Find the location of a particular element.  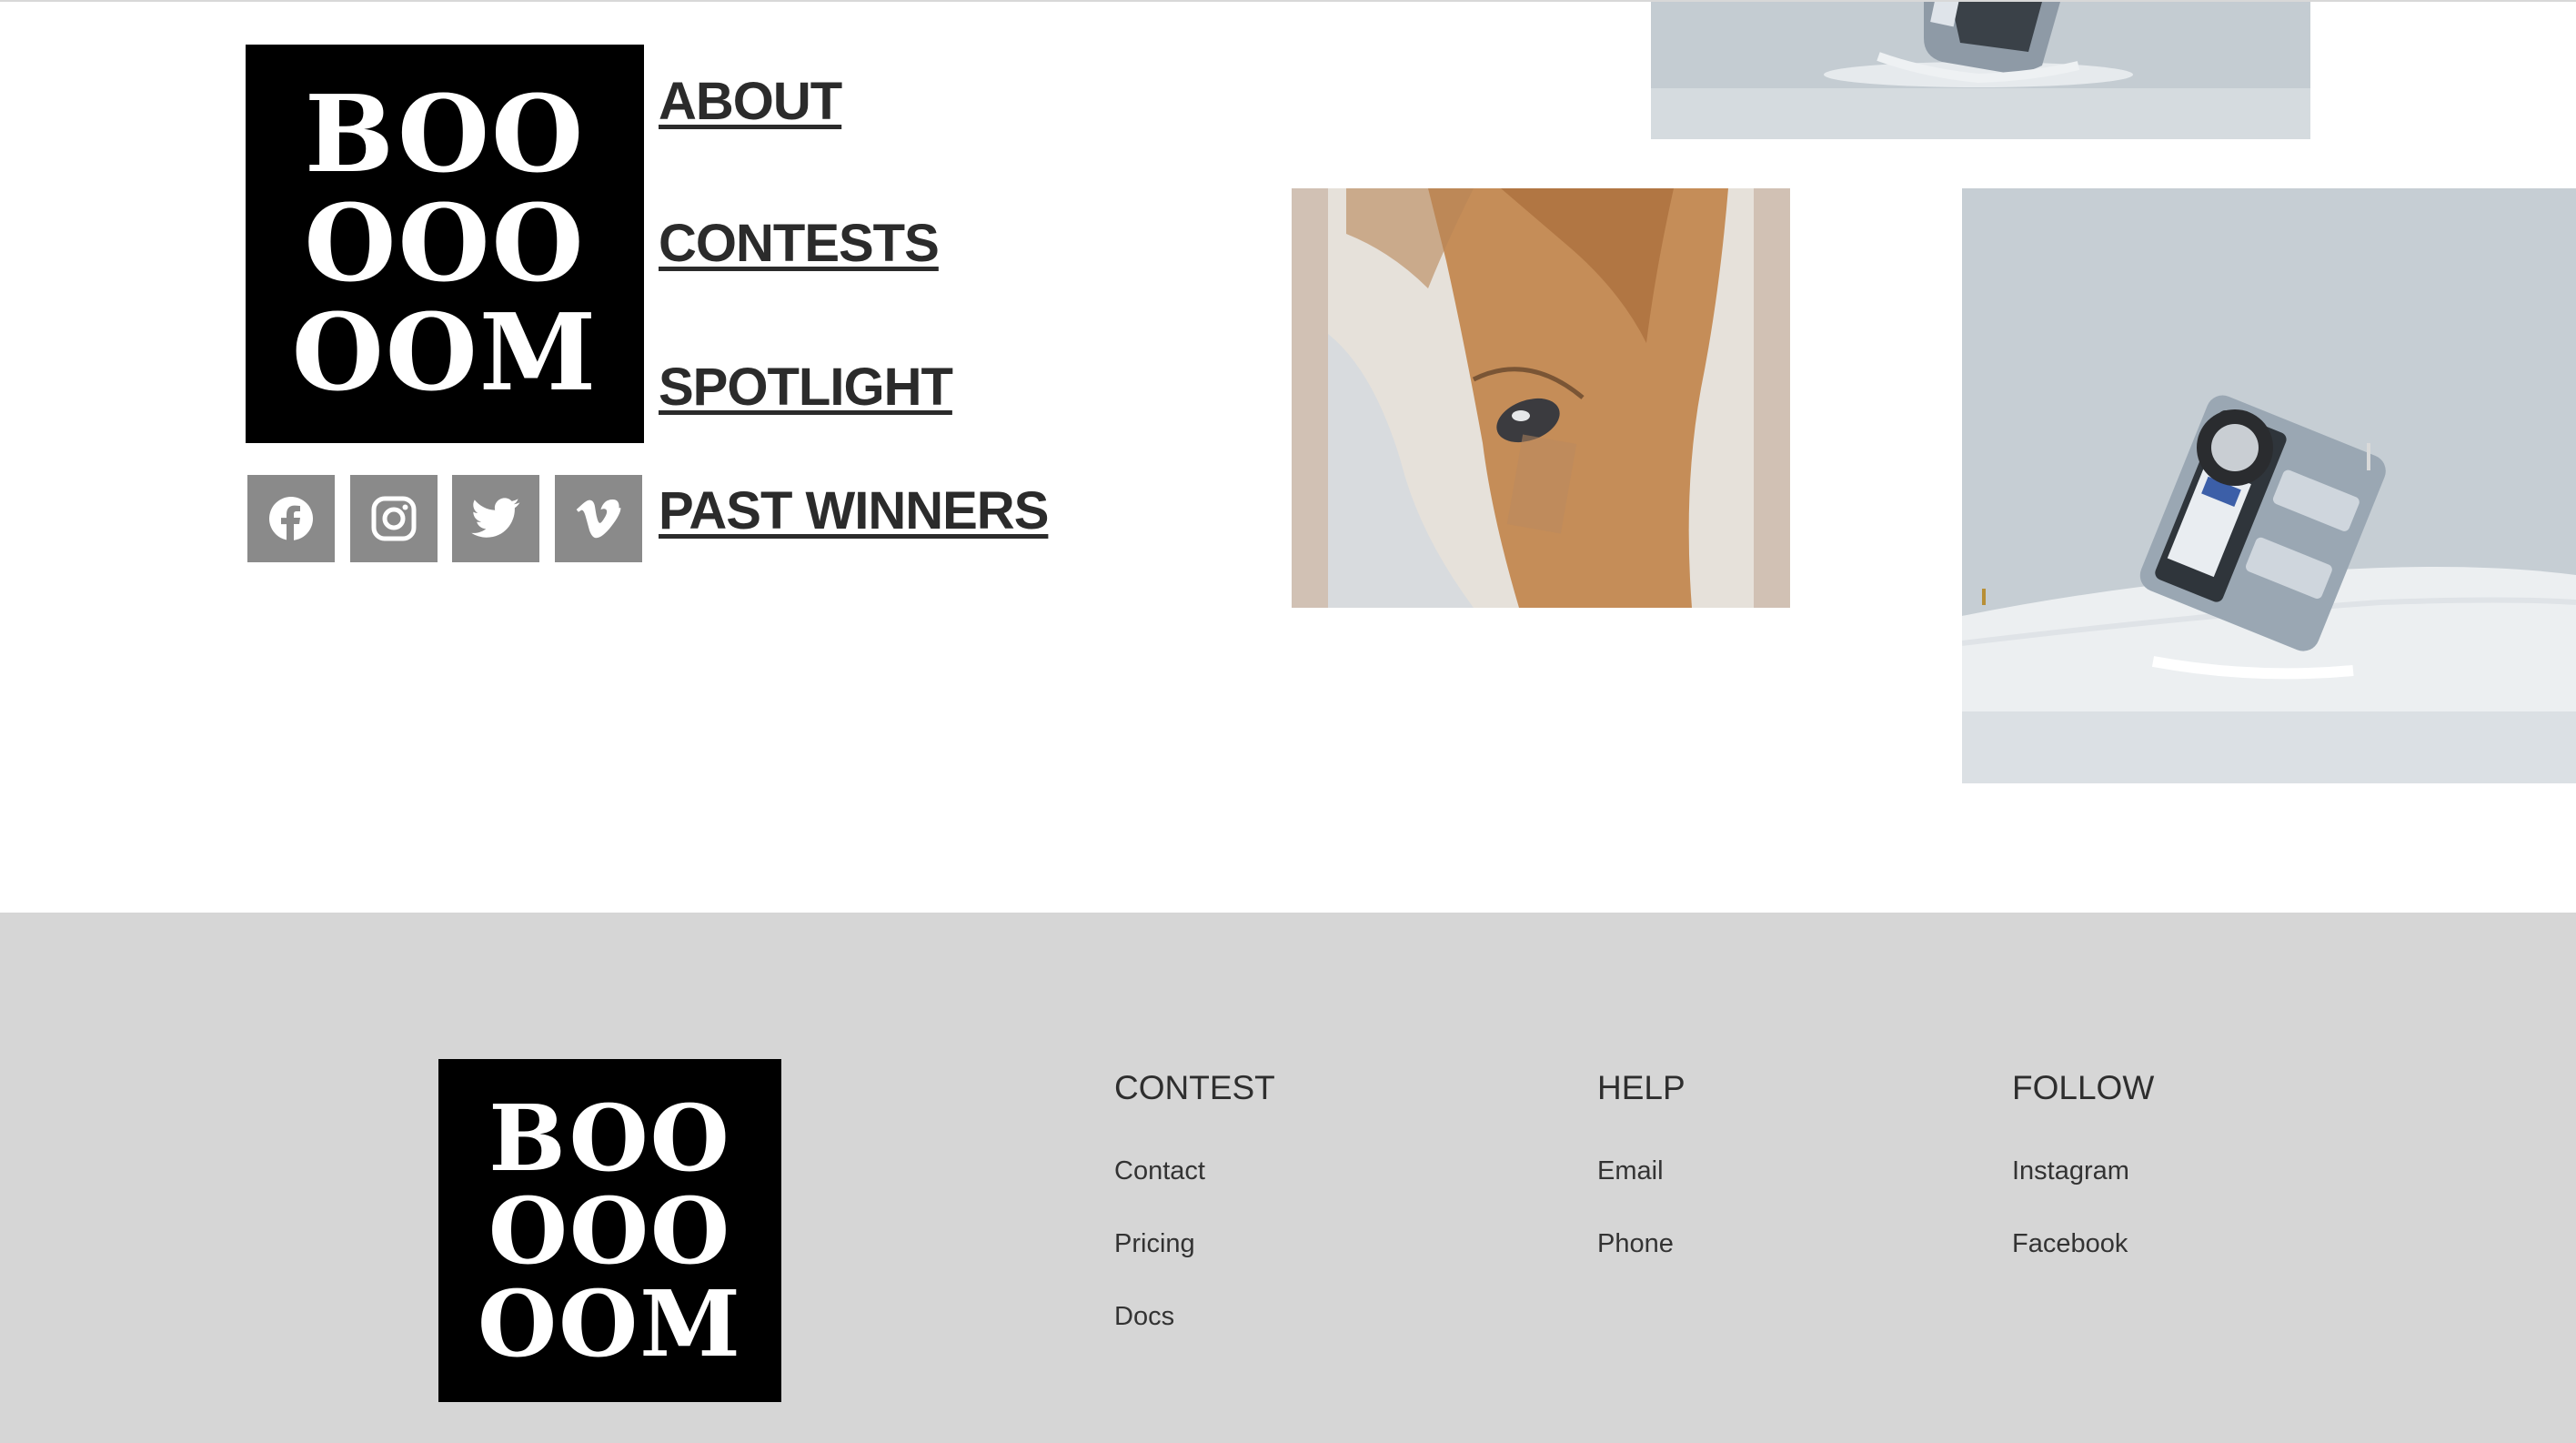

instagram-button is located at coordinates (394, 518).